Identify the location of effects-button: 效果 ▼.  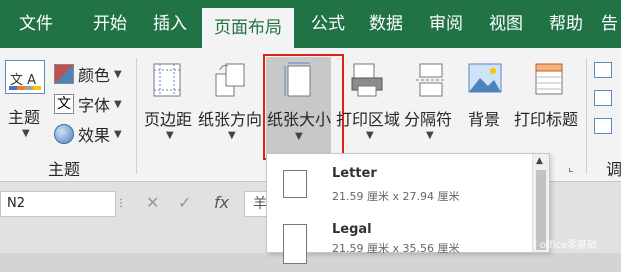
(88, 134).